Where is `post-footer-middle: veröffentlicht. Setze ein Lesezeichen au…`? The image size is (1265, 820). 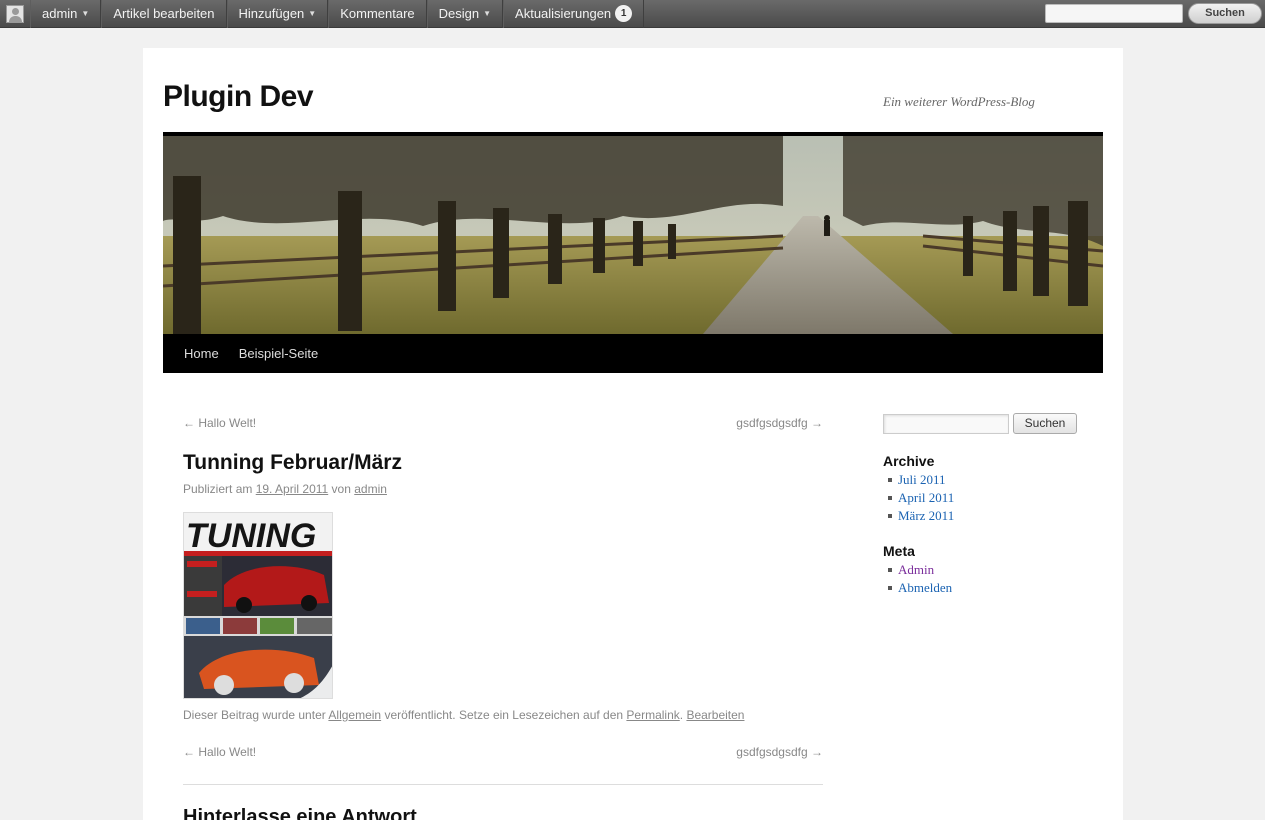
post-footer-middle: veröffentlicht. Setze ein Lesezeichen au… is located at coordinates (504, 715).